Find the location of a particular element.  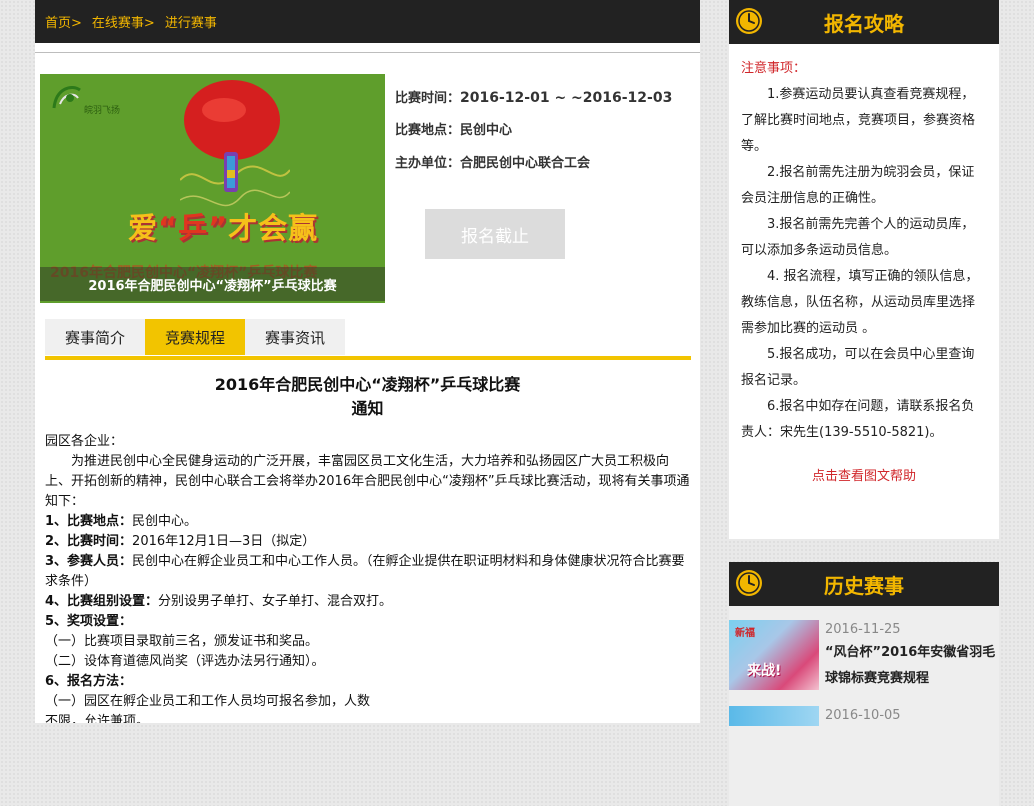

guide-tip: 6.报名中如存在问题，请联系报名负责人：宋先生(139-5510-5821)。 is located at coordinates (858, 419).